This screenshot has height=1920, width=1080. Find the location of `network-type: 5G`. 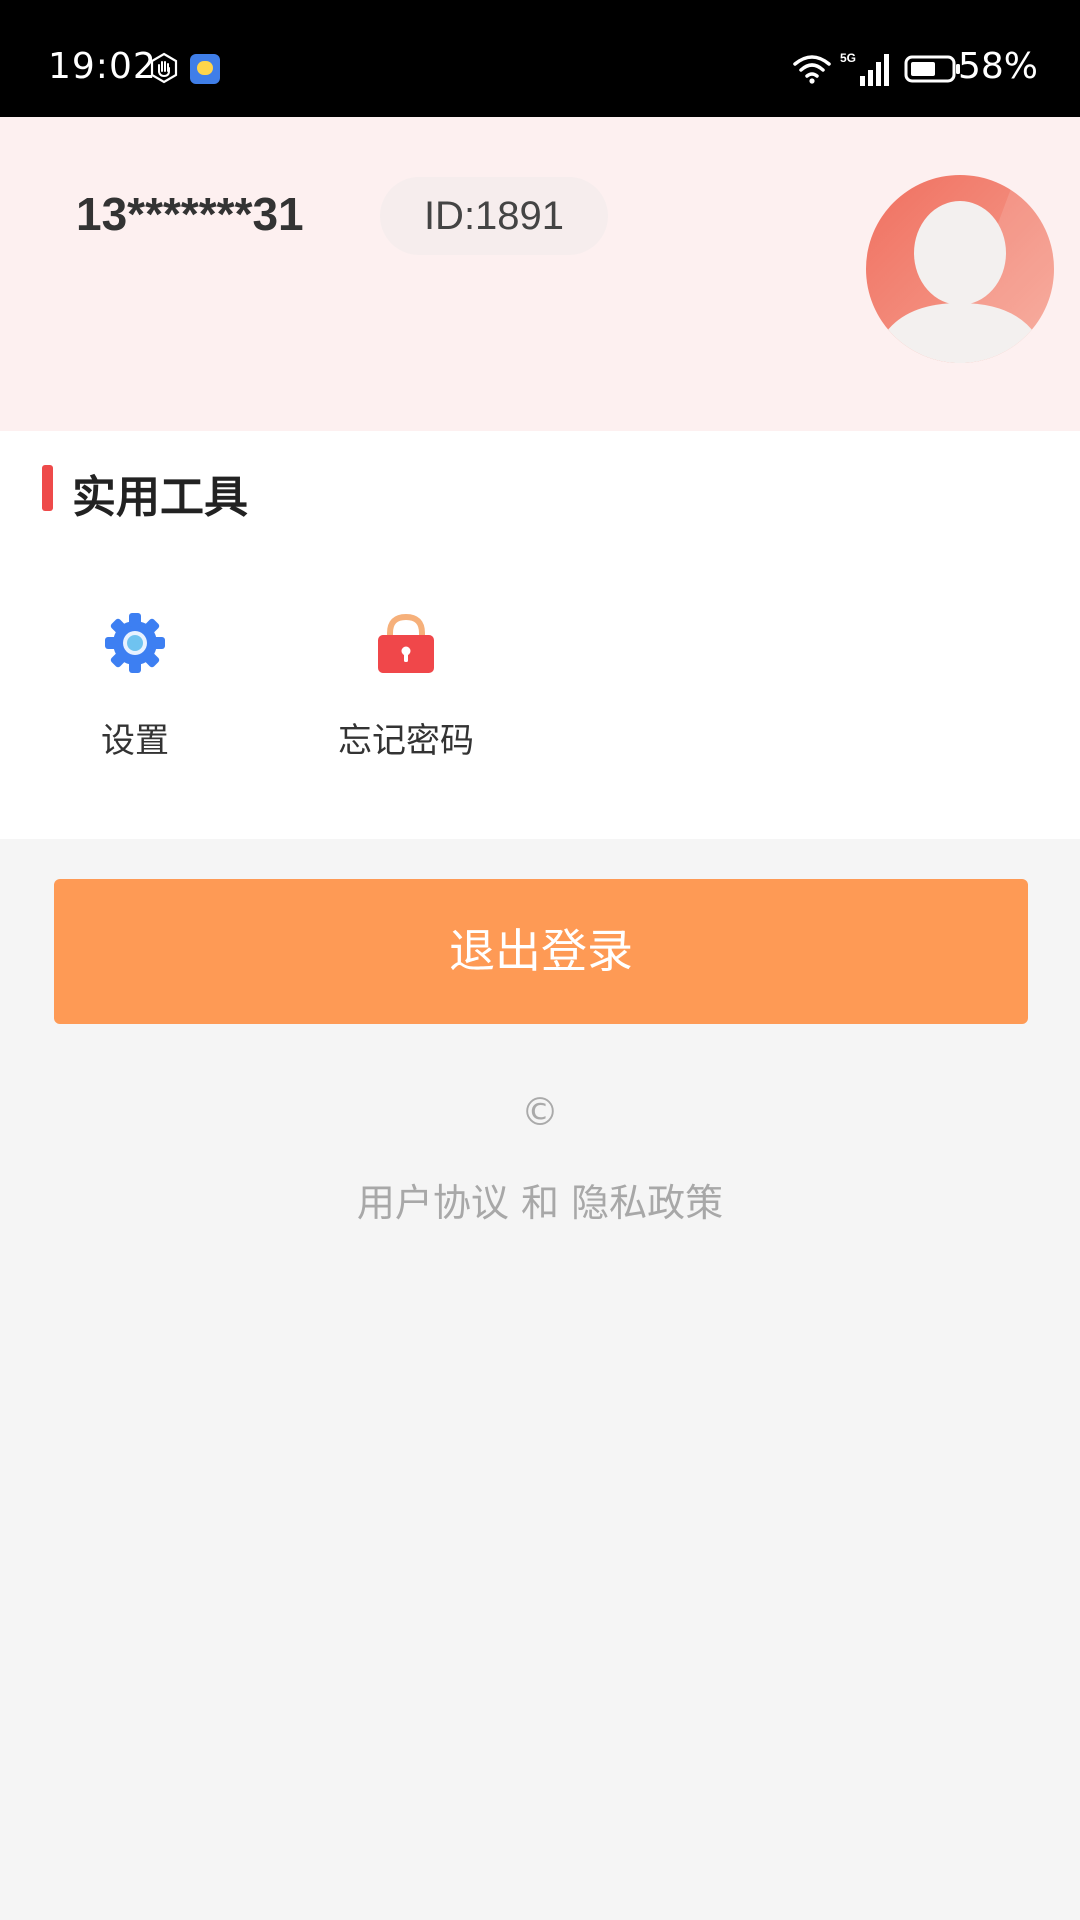

network-type: 5G is located at coordinates (848, 58).